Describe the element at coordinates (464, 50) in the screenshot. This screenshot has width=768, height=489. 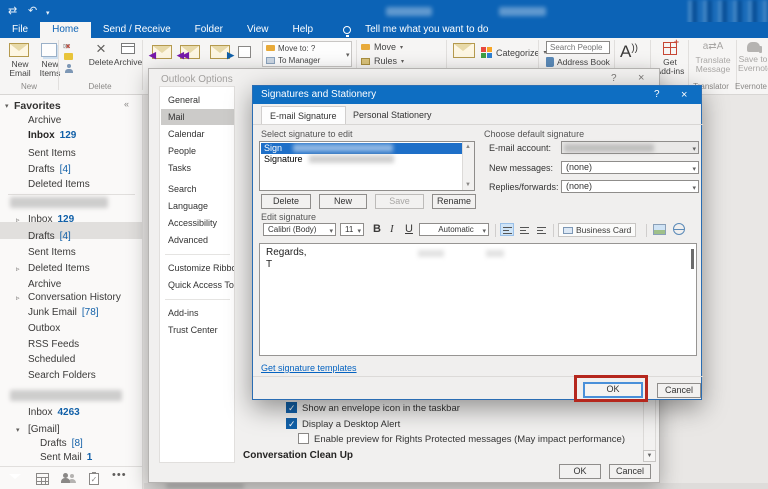
I see `unread-read-button` at that location.